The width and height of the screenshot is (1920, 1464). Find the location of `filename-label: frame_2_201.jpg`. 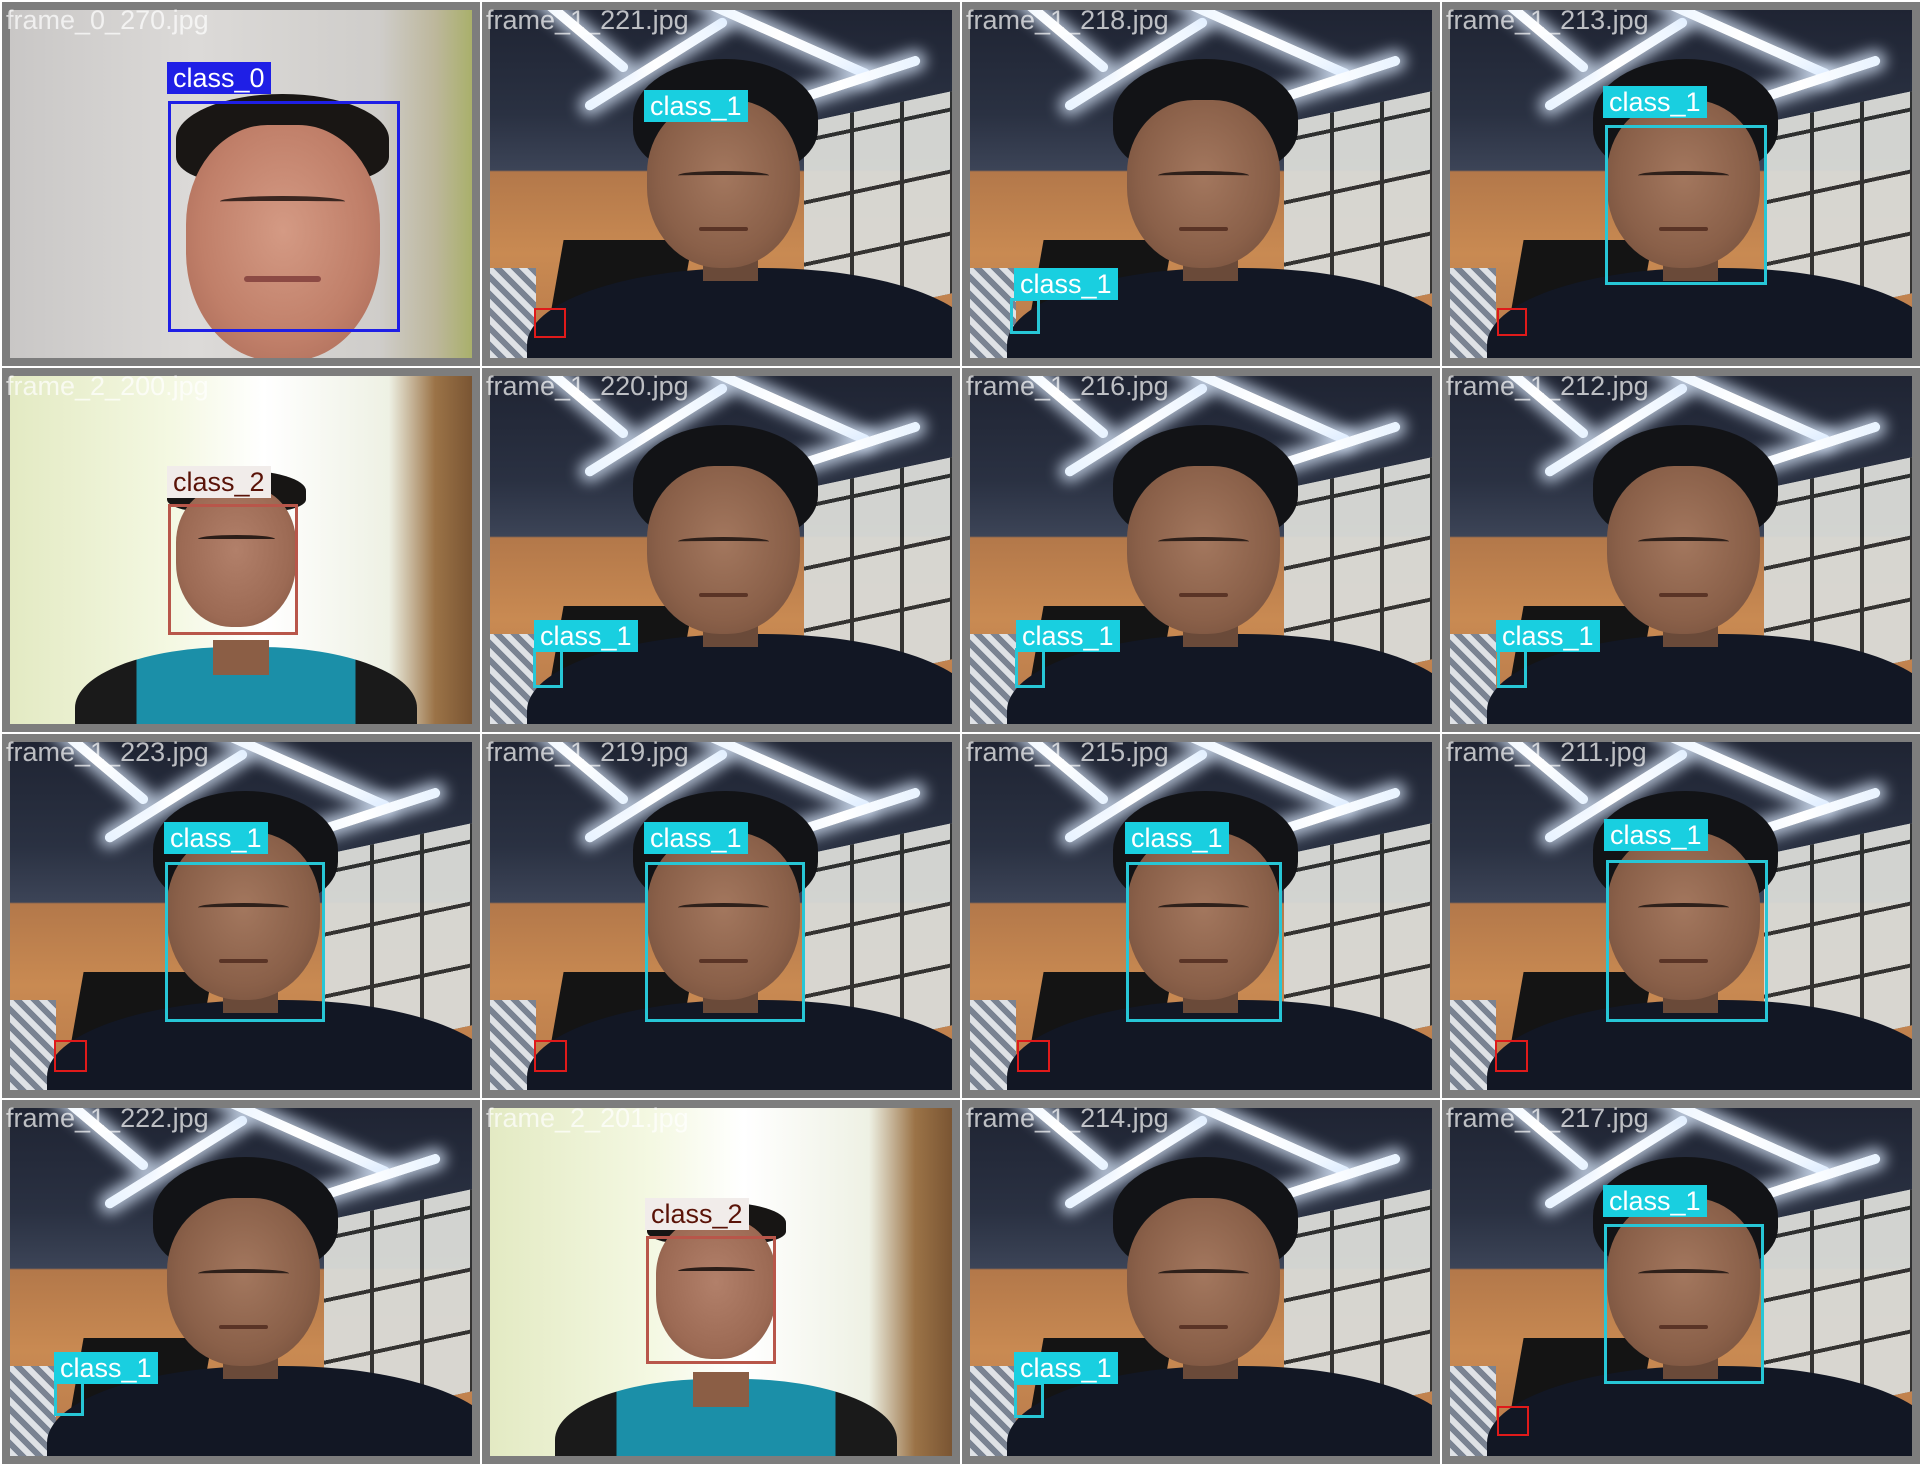

filename-label: frame_2_201.jpg is located at coordinates (587, 1118).